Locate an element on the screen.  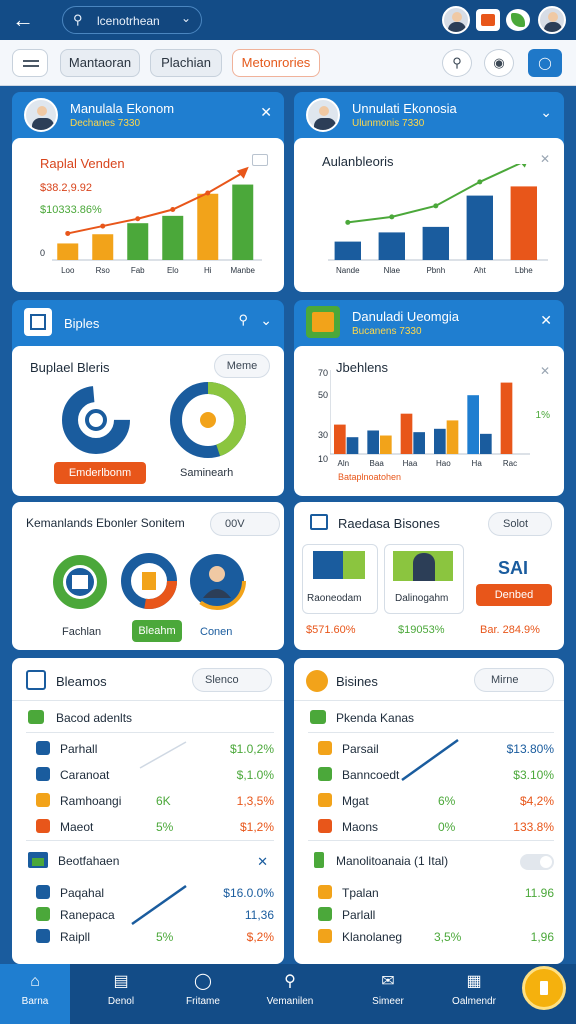
list-row: Caranoat $,1.0% is located at coordinates (150, 775).